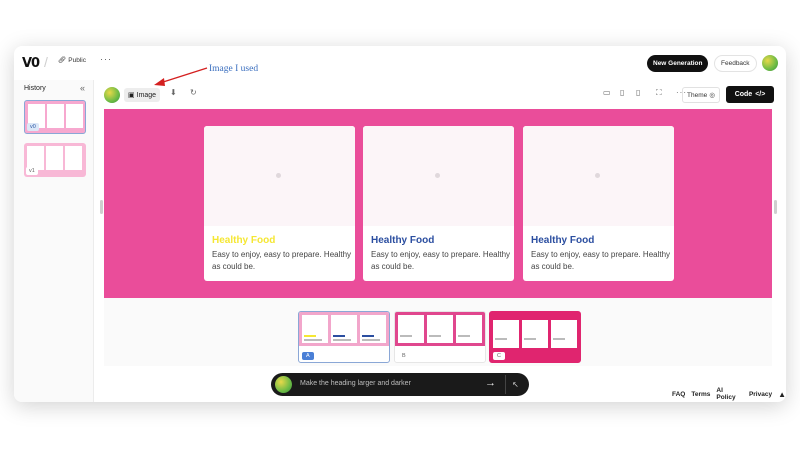  I want to click on tablet-icon: ▯, so click(622, 92).